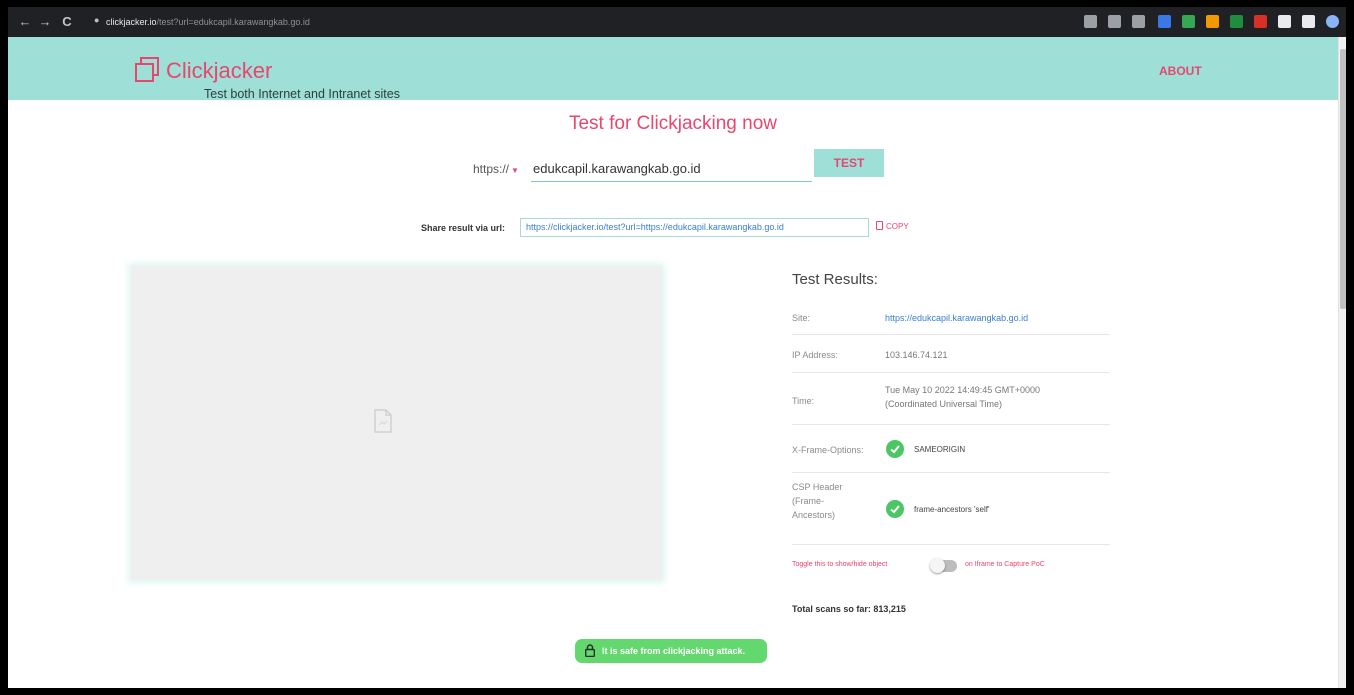 The image size is (1354, 695). What do you see at coordinates (817, 487) in the screenshot?
I see `csp-label-line1: CSP Header` at bounding box center [817, 487].